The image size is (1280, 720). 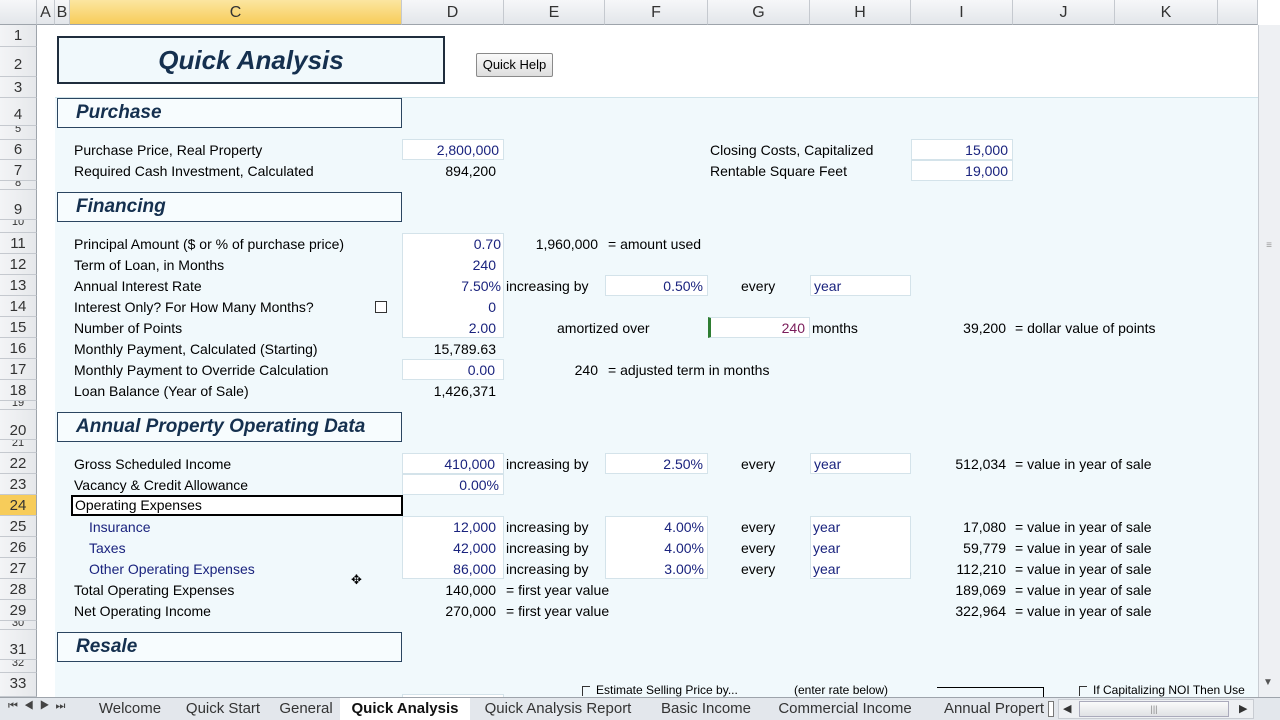 What do you see at coordinates (18, 226) in the screenshot?
I see `row-header: 10` at bounding box center [18, 226].